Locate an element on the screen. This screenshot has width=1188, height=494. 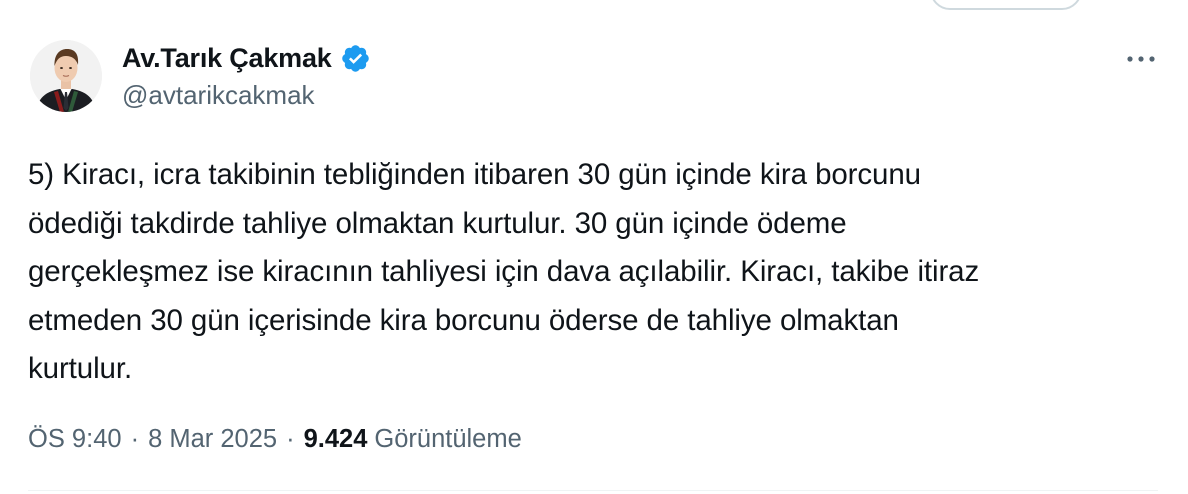
tweet-meta: ÖS 9:40 · 8 Mar 2025 · 9.424 Görüntüleme is located at coordinates (275, 439).